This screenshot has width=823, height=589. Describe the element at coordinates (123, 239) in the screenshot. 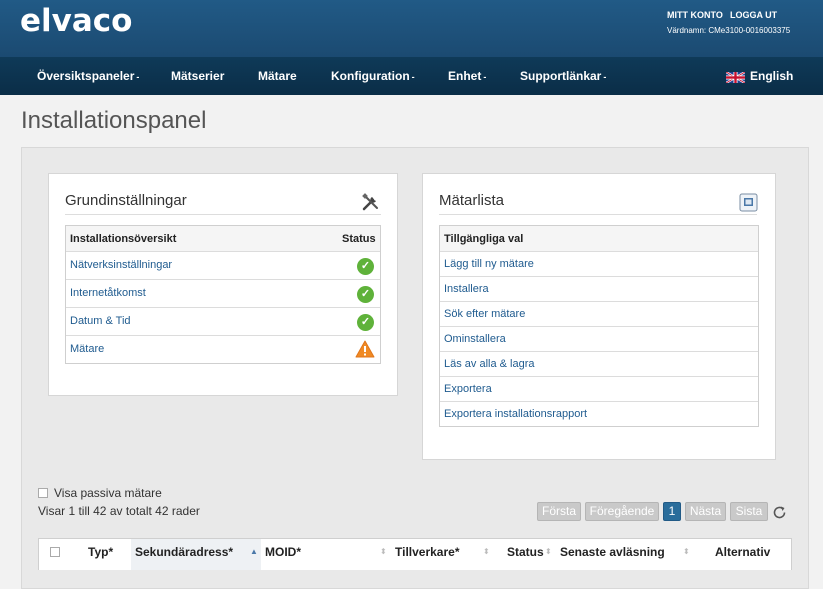

I see `col-installation-overview: Installationsöversikt` at that location.